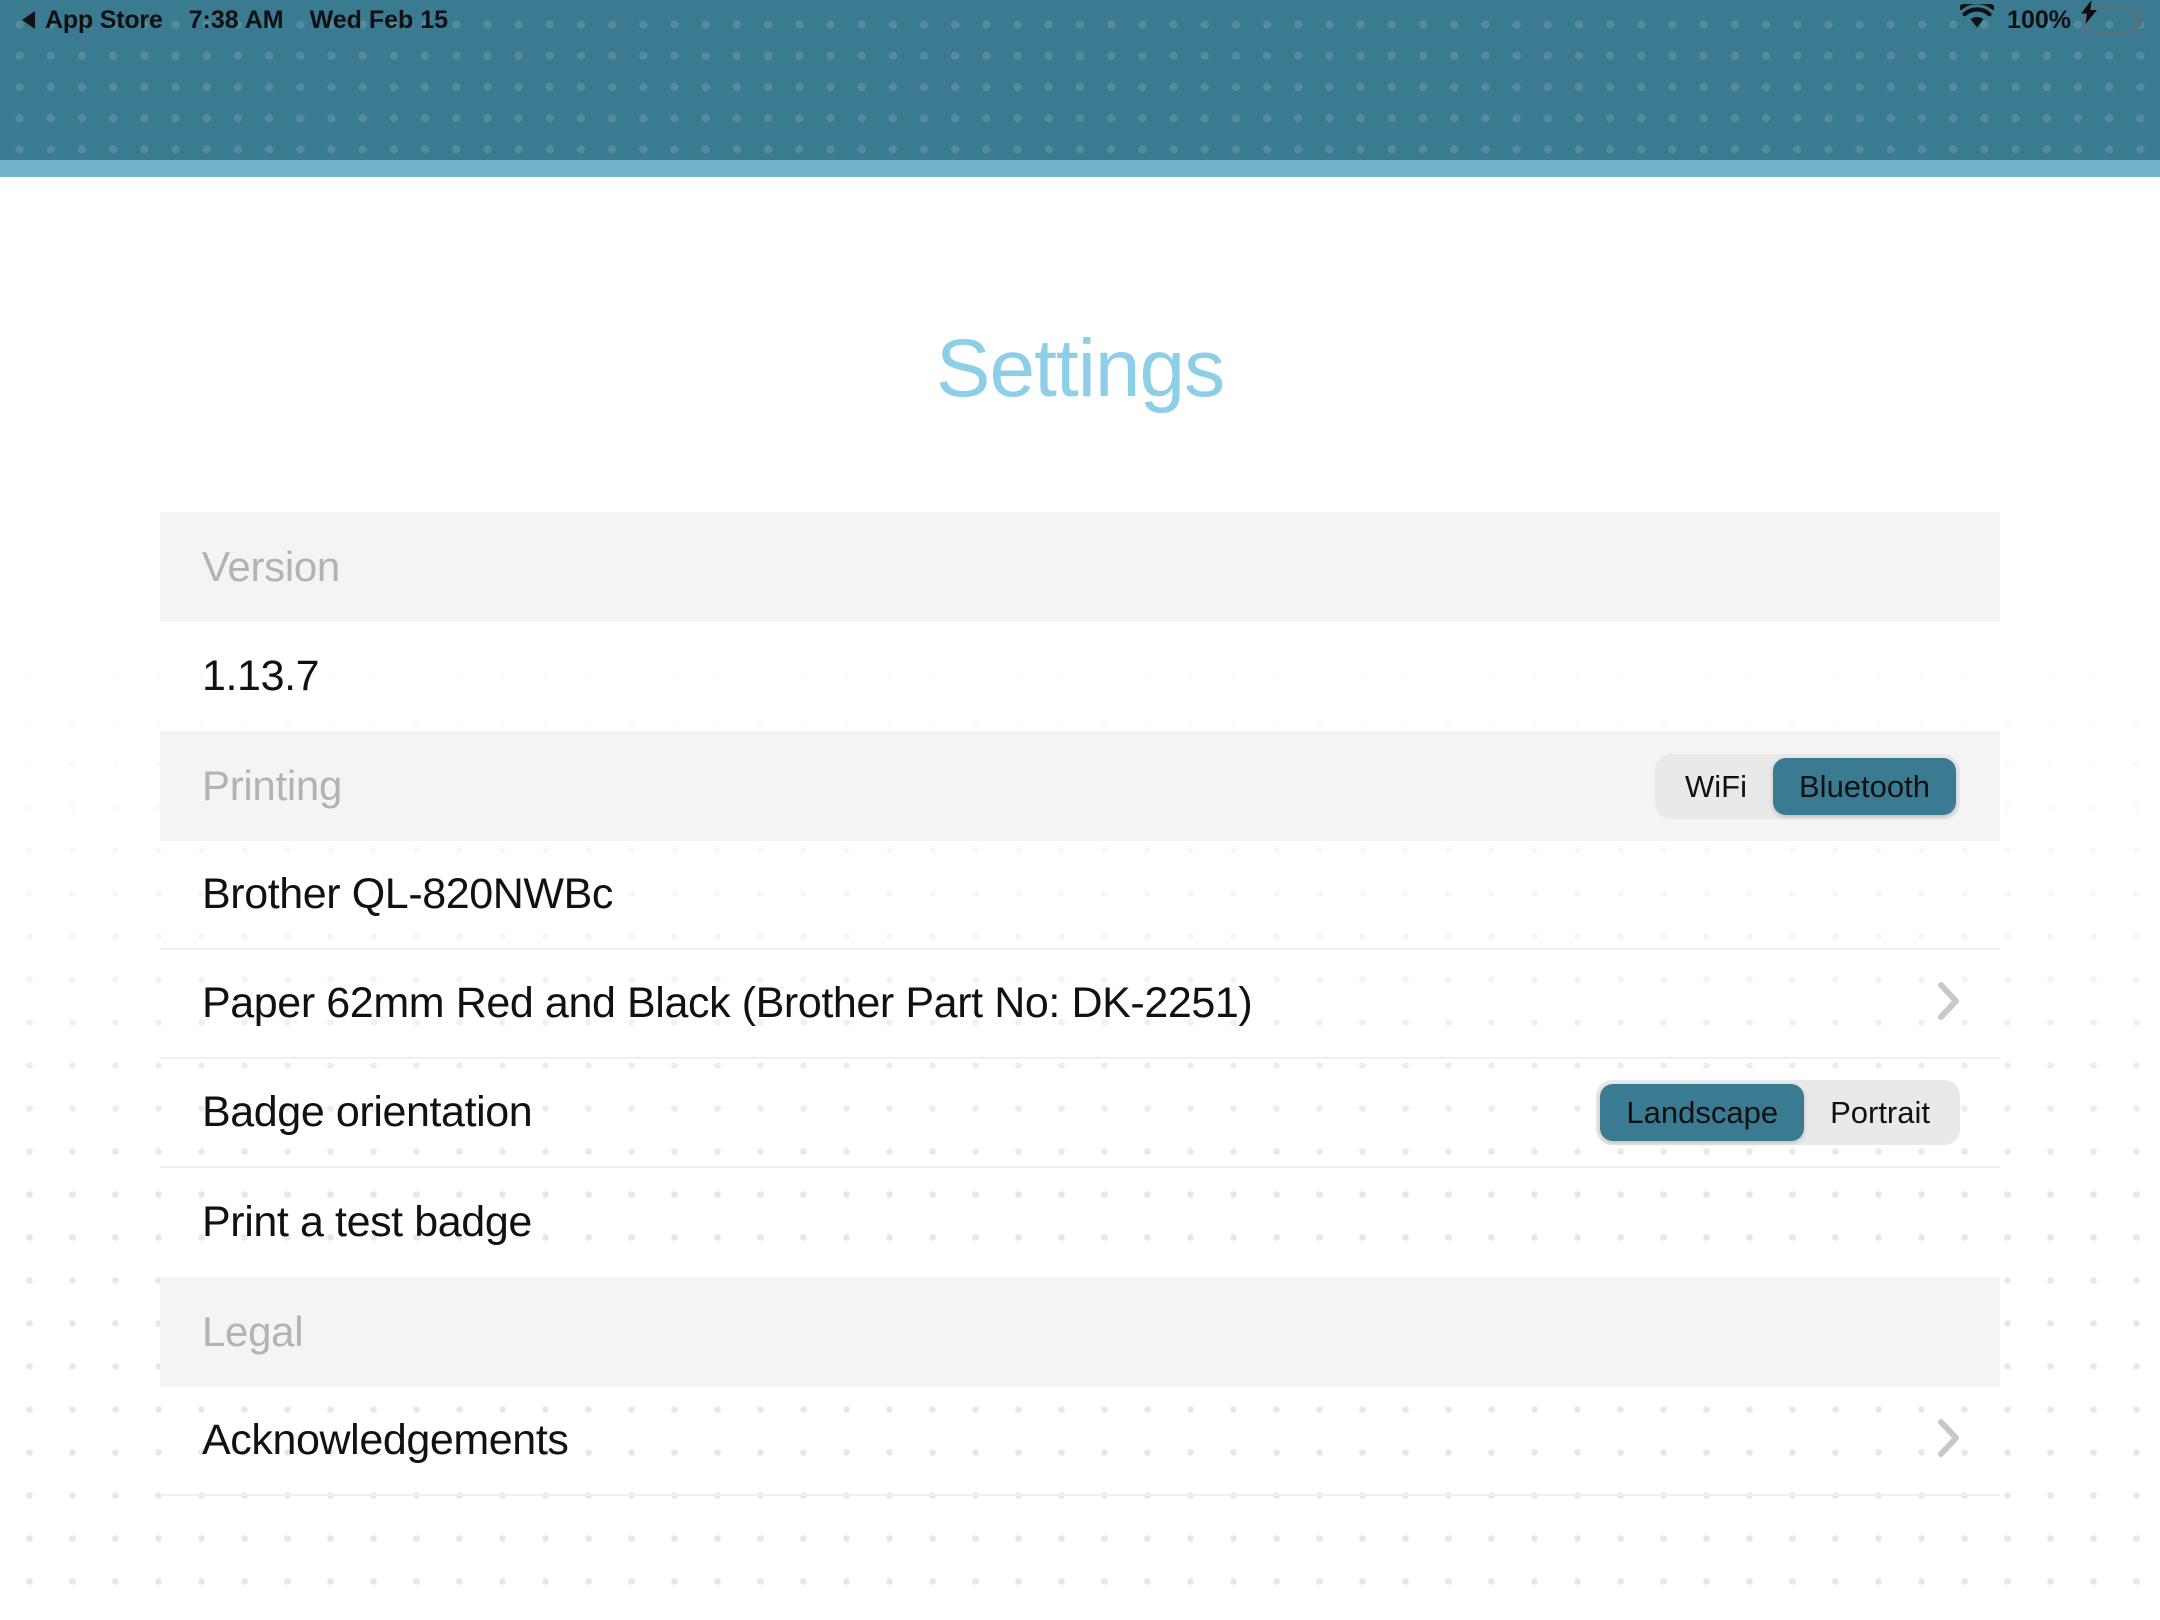 The width and height of the screenshot is (2160, 1620). I want to click on segment-bluetooth: Bluetooth, so click(1864, 786).